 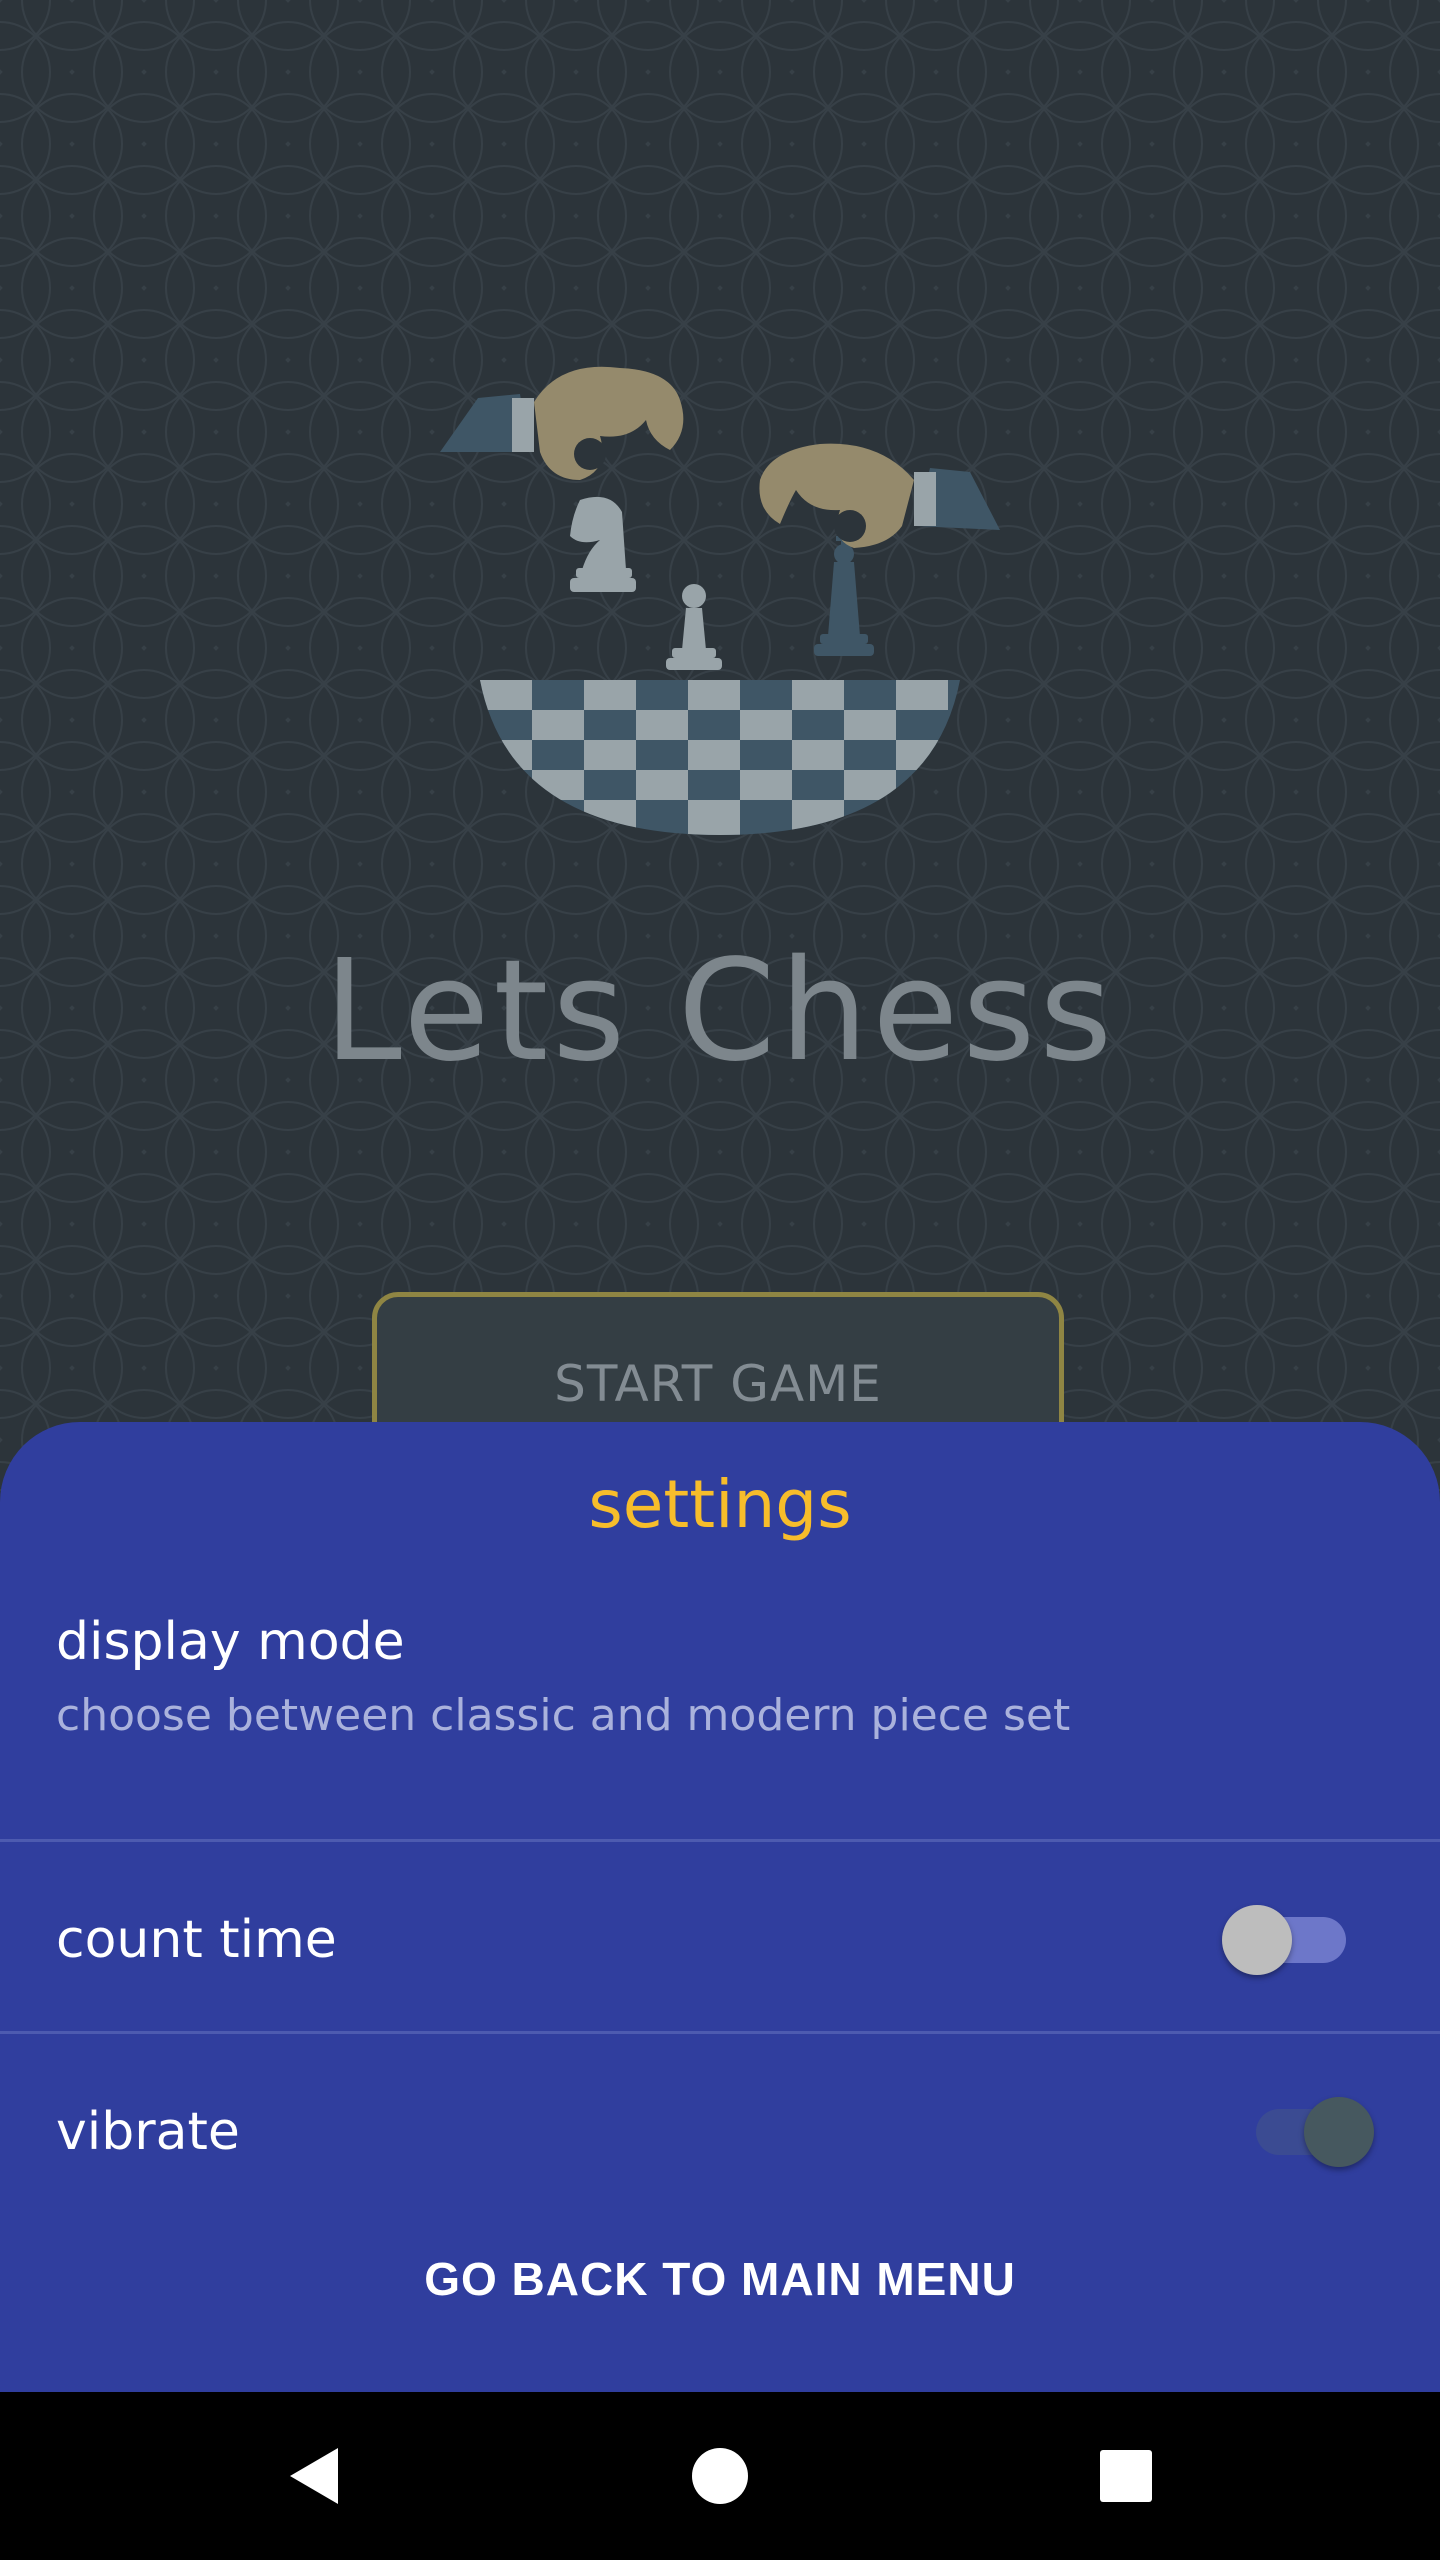 I want to click on back-icon, so click(x=314, y=2476).